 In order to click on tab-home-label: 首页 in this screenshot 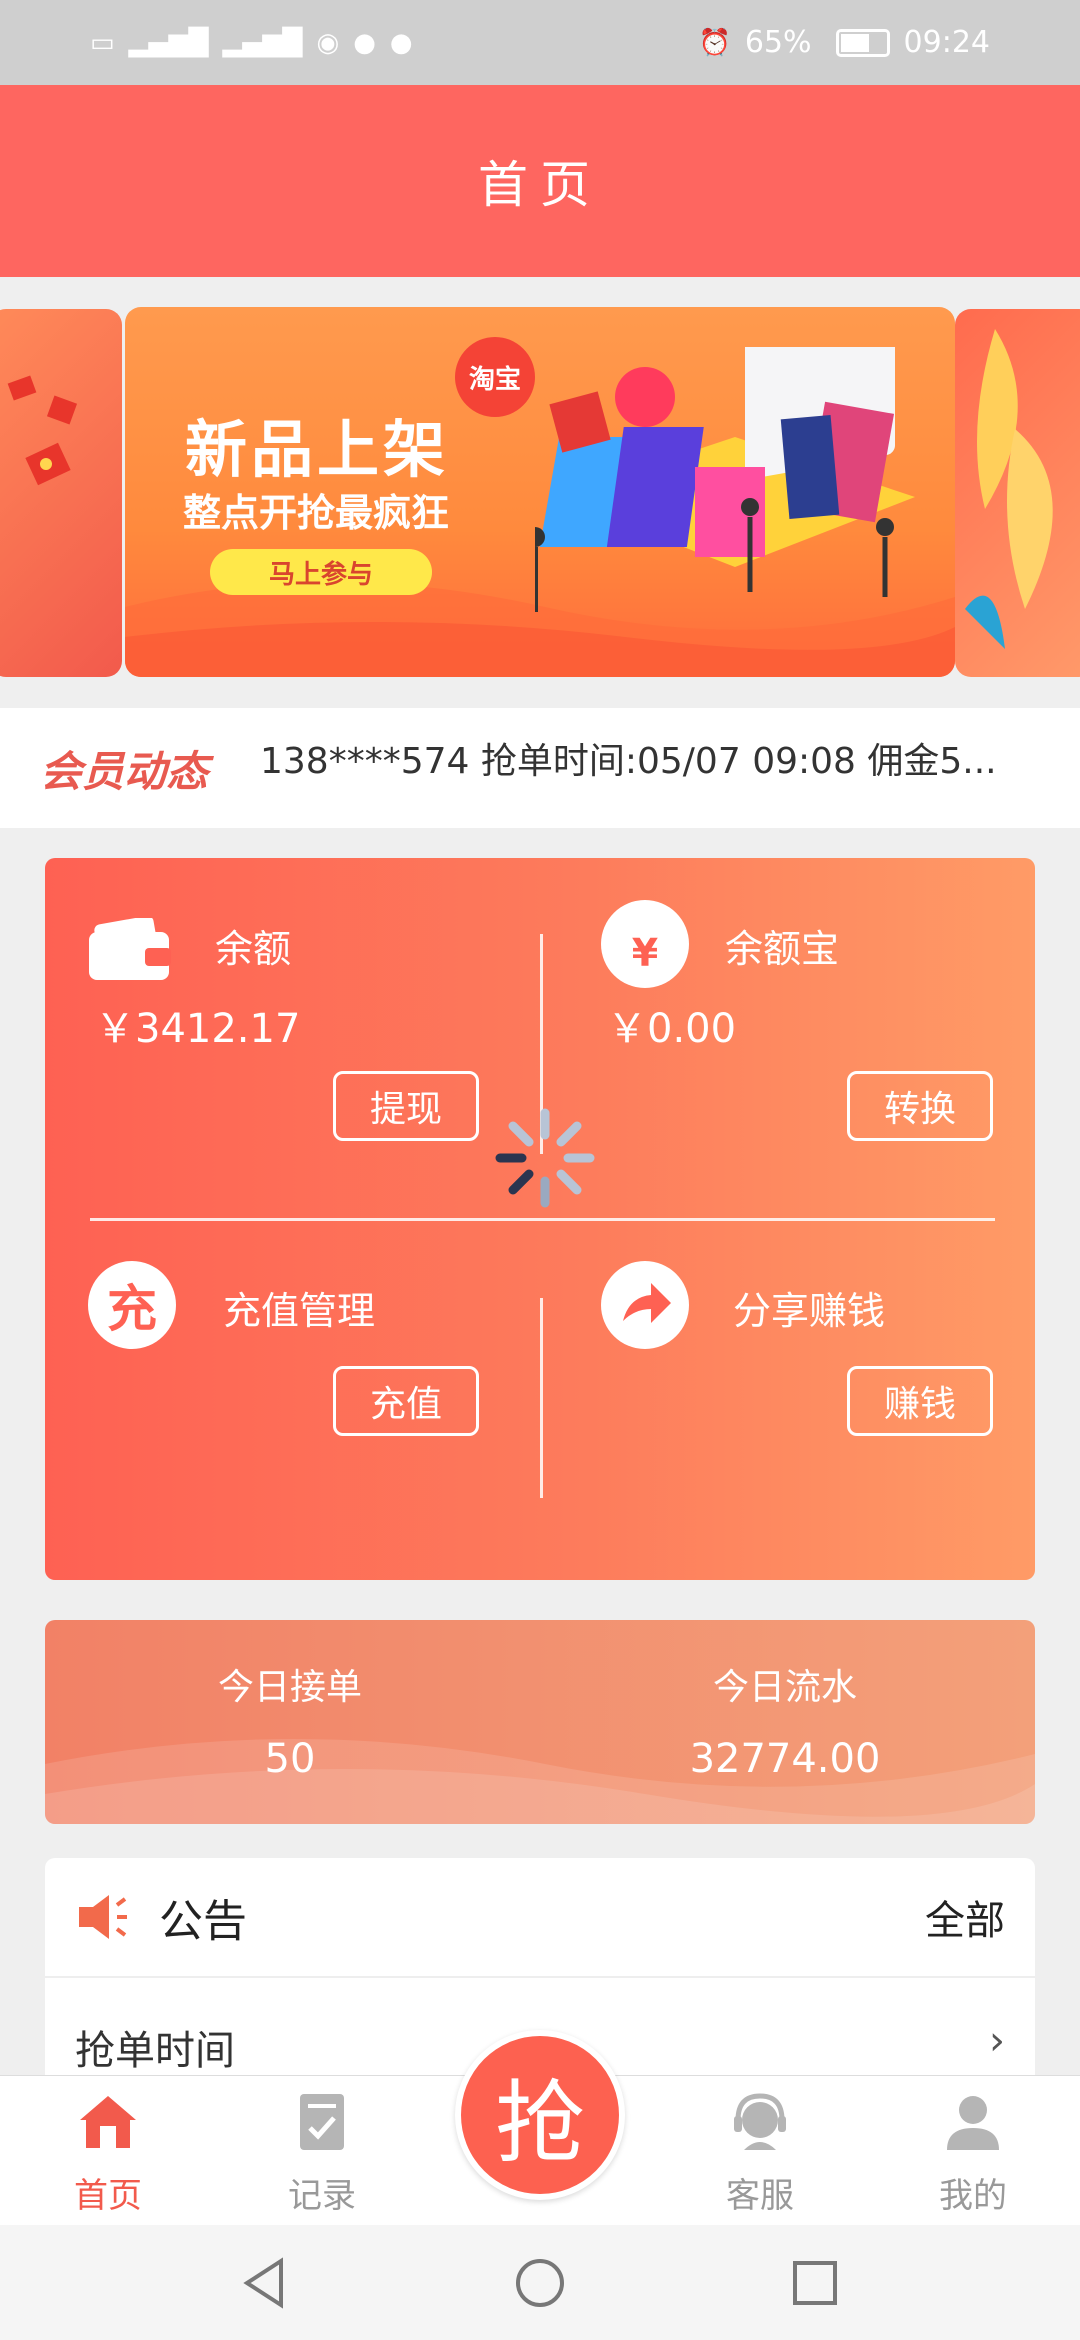, I will do `click(108, 2196)`.